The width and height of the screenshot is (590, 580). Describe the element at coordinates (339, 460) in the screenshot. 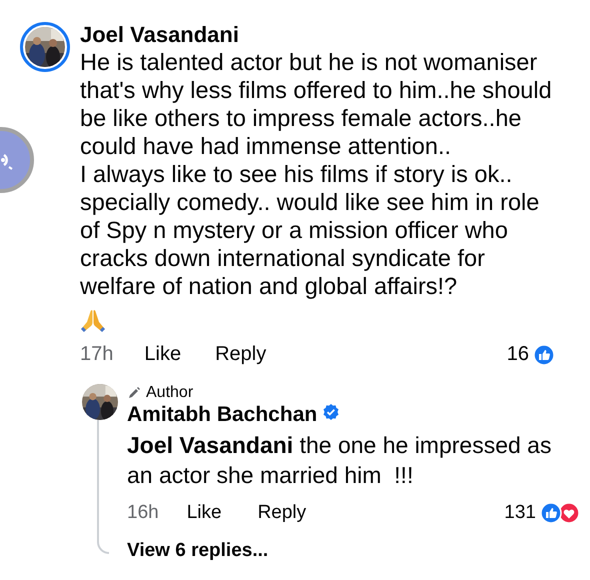

I see `reply-text: Joel Vasandani the one he impressed as an actor she married him !!!` at that location.